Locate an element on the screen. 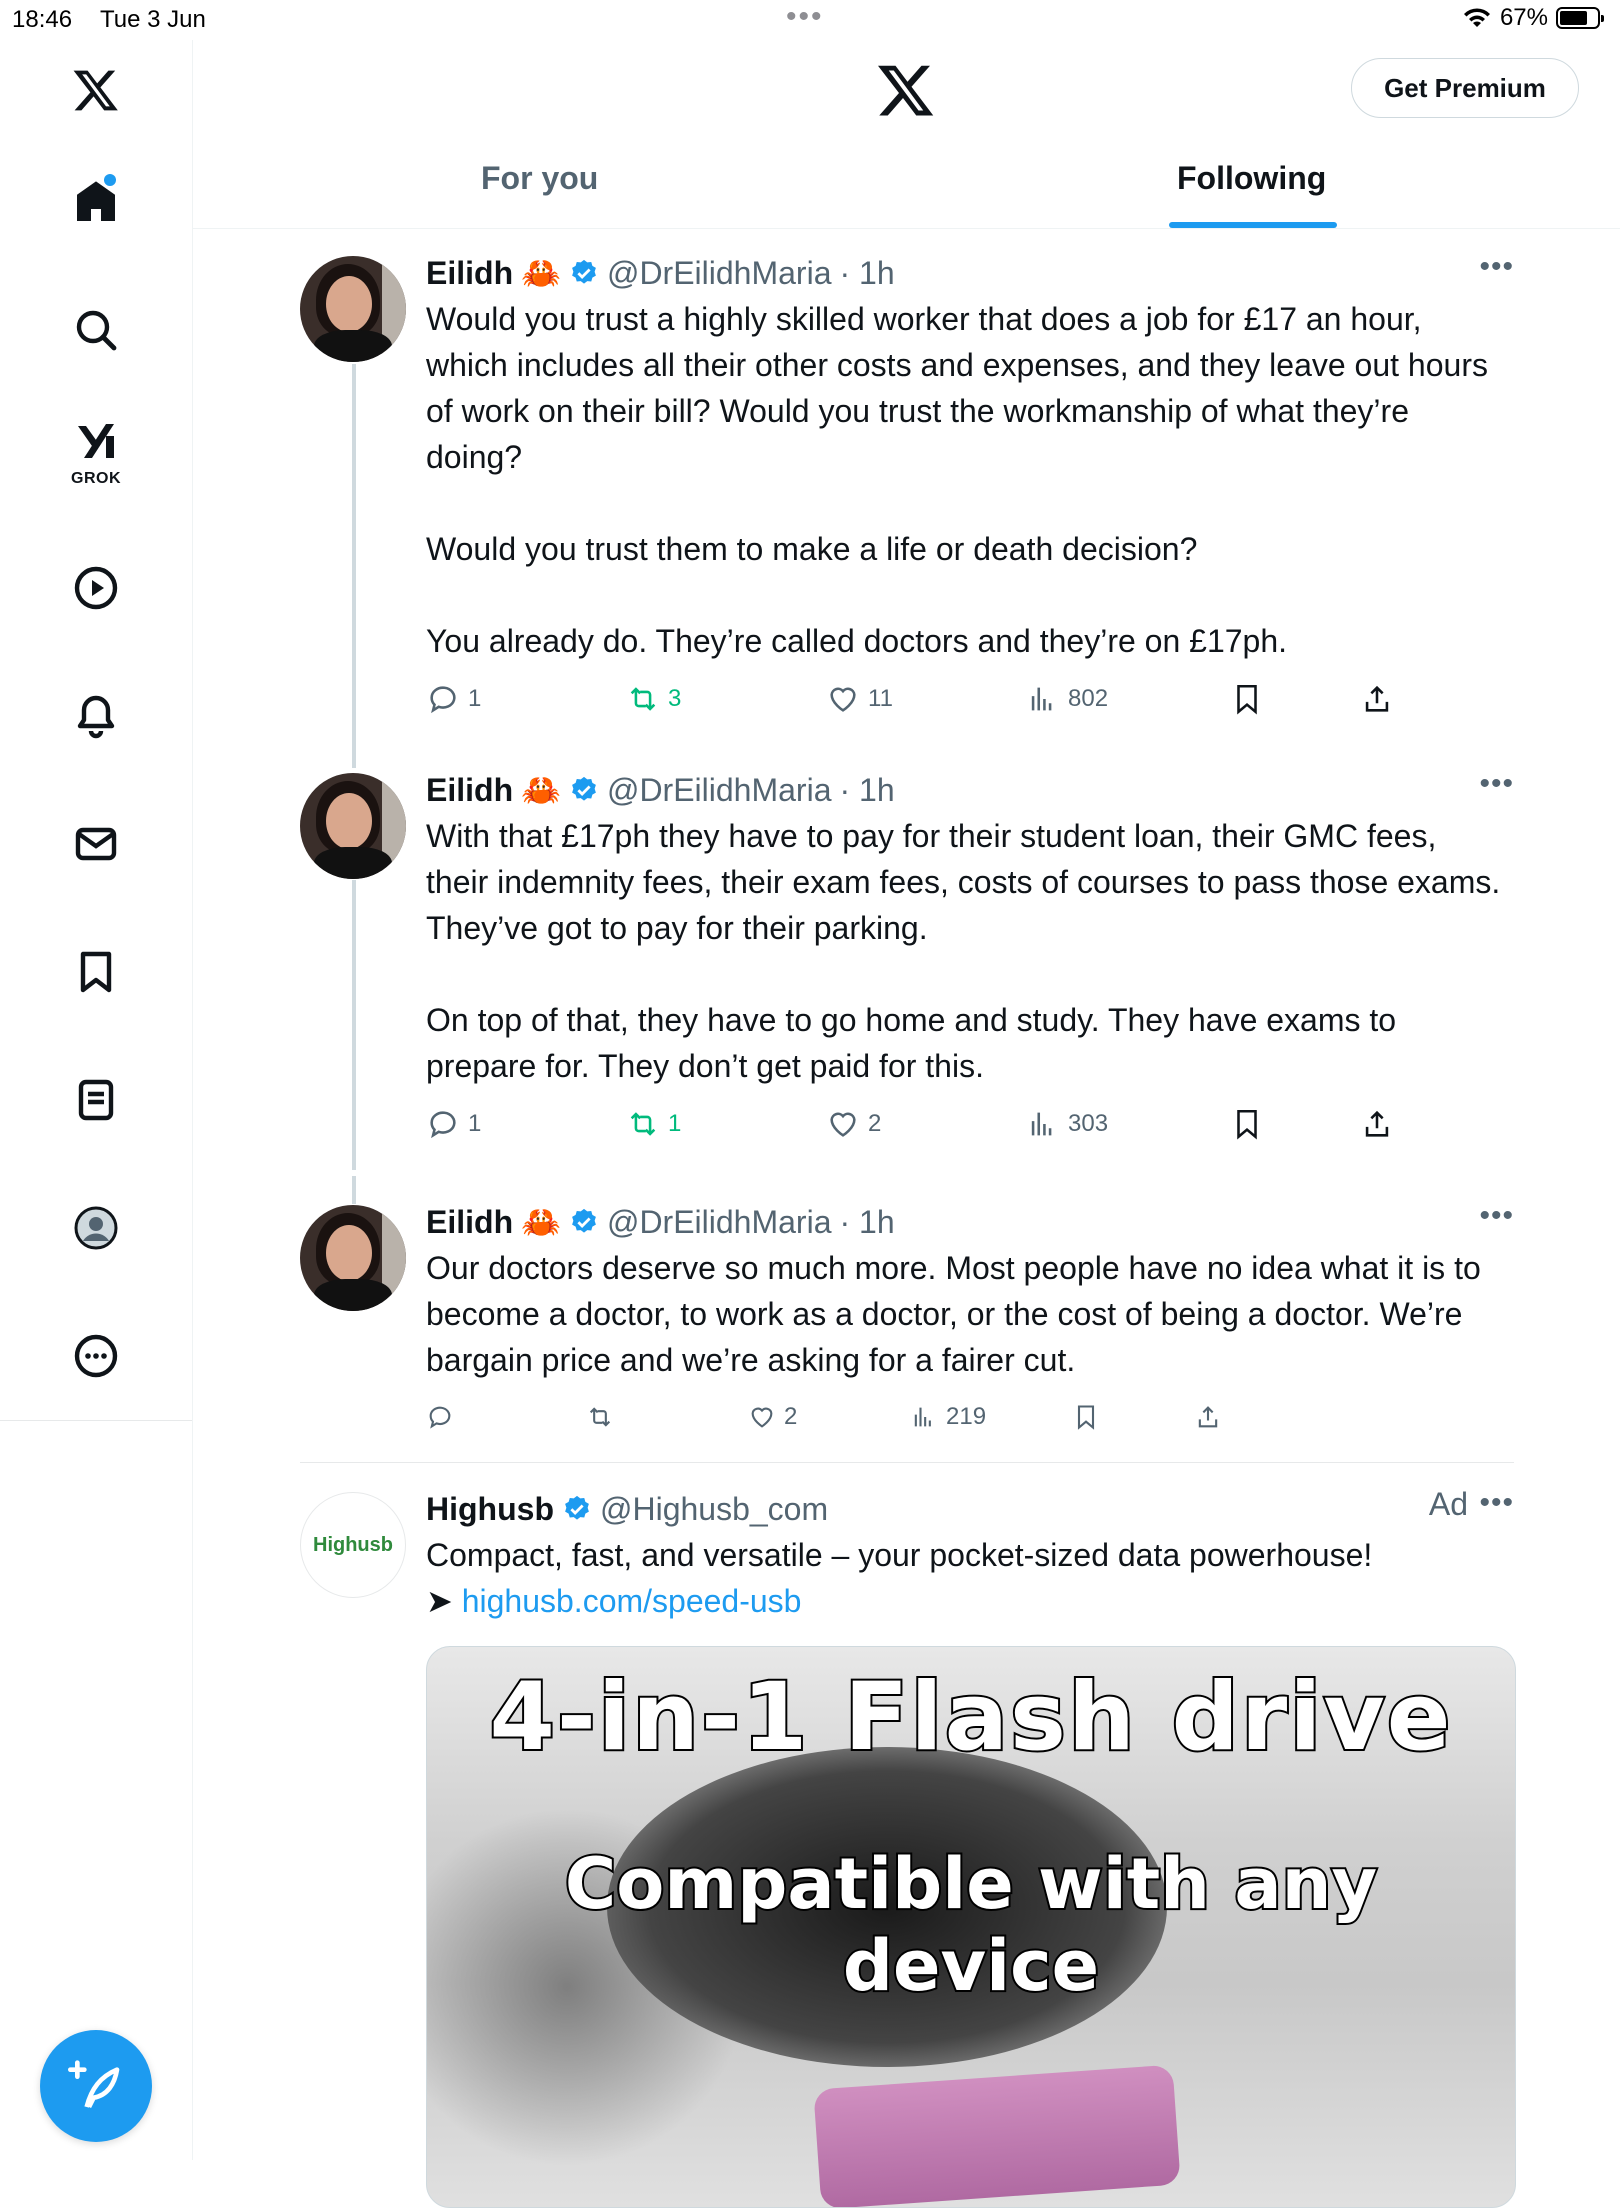 This screenshot has height=2208, width=1620. battery-icon is located at coordinates (1580, 18).